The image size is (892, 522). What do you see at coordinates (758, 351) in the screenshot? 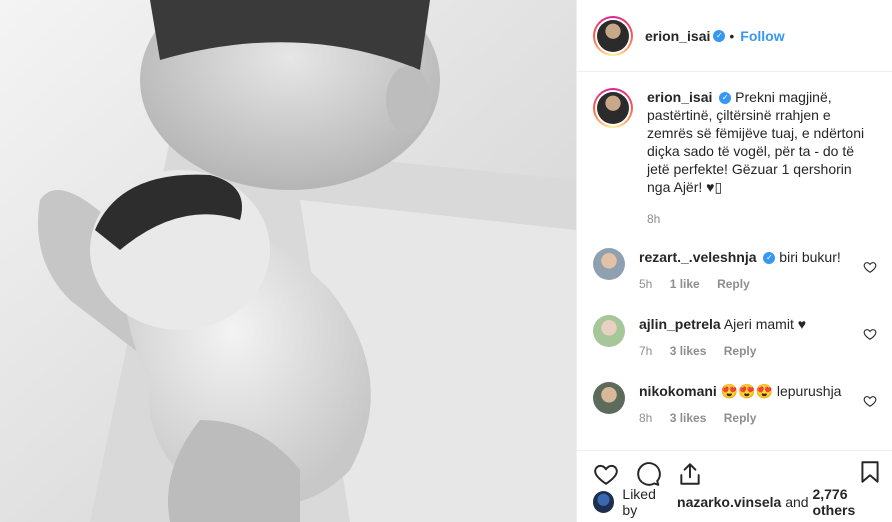
I see `comment-meta: 7h 3 likes Reply` at bounding box center [758, 351].